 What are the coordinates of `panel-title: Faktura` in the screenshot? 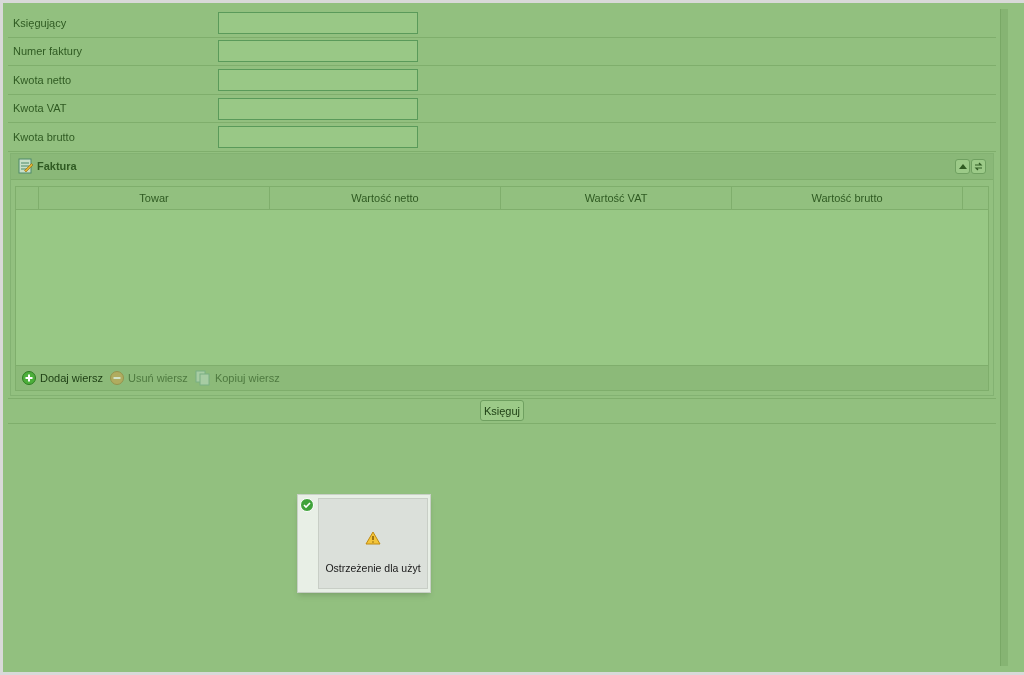 It's located at (57, 167).